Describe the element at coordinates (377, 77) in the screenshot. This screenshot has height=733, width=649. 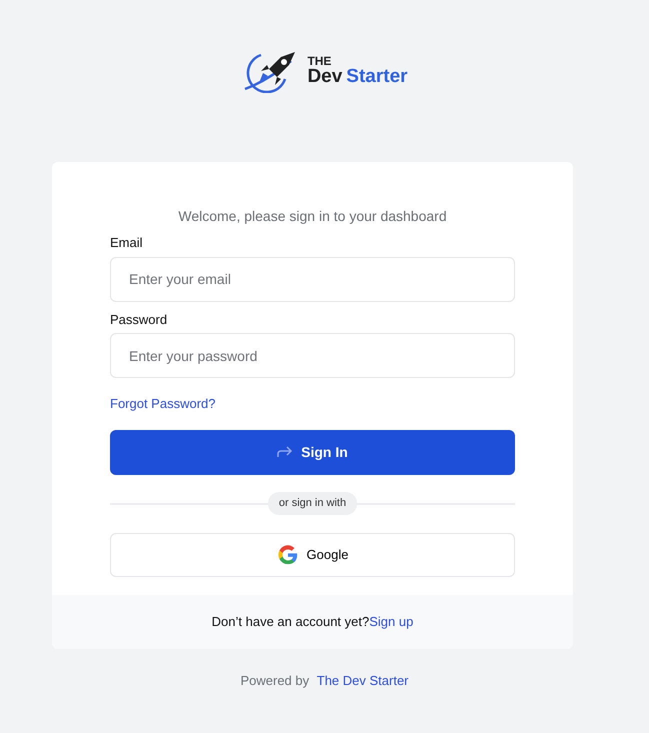
I see `logo-text-starter: Starter` at that location.